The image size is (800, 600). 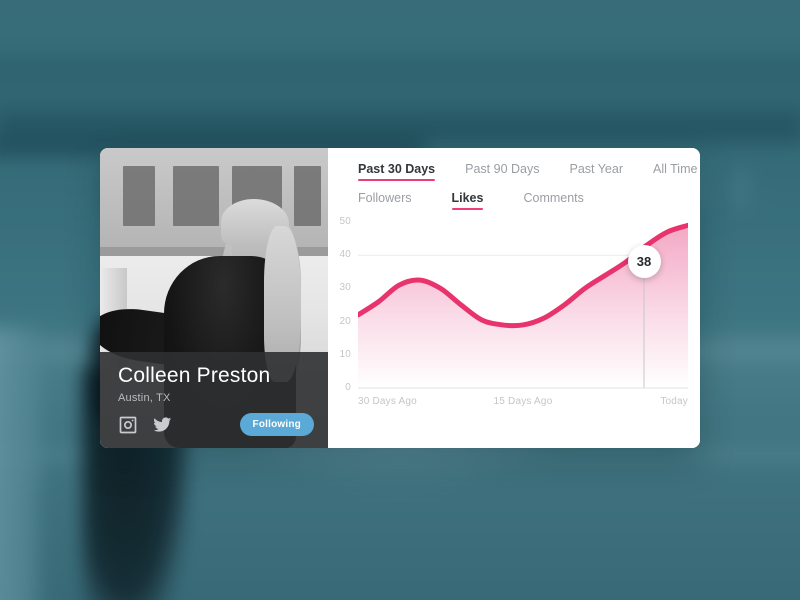 I want to click on chart-tooltip: 38, so click(x=644, y=262).